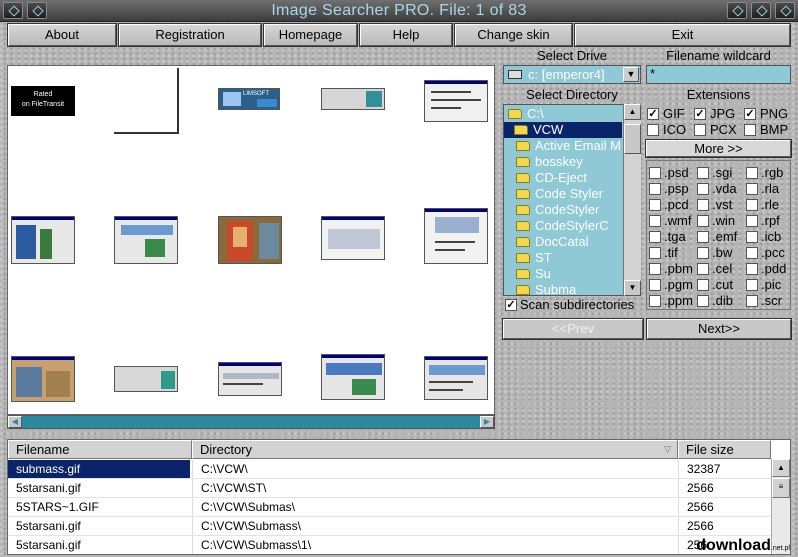 This screenshot has width=798, height=557. Describe the element at coordinates (750, 130) in the screenshot. I see `ext-bmp-checkbox` at that location.